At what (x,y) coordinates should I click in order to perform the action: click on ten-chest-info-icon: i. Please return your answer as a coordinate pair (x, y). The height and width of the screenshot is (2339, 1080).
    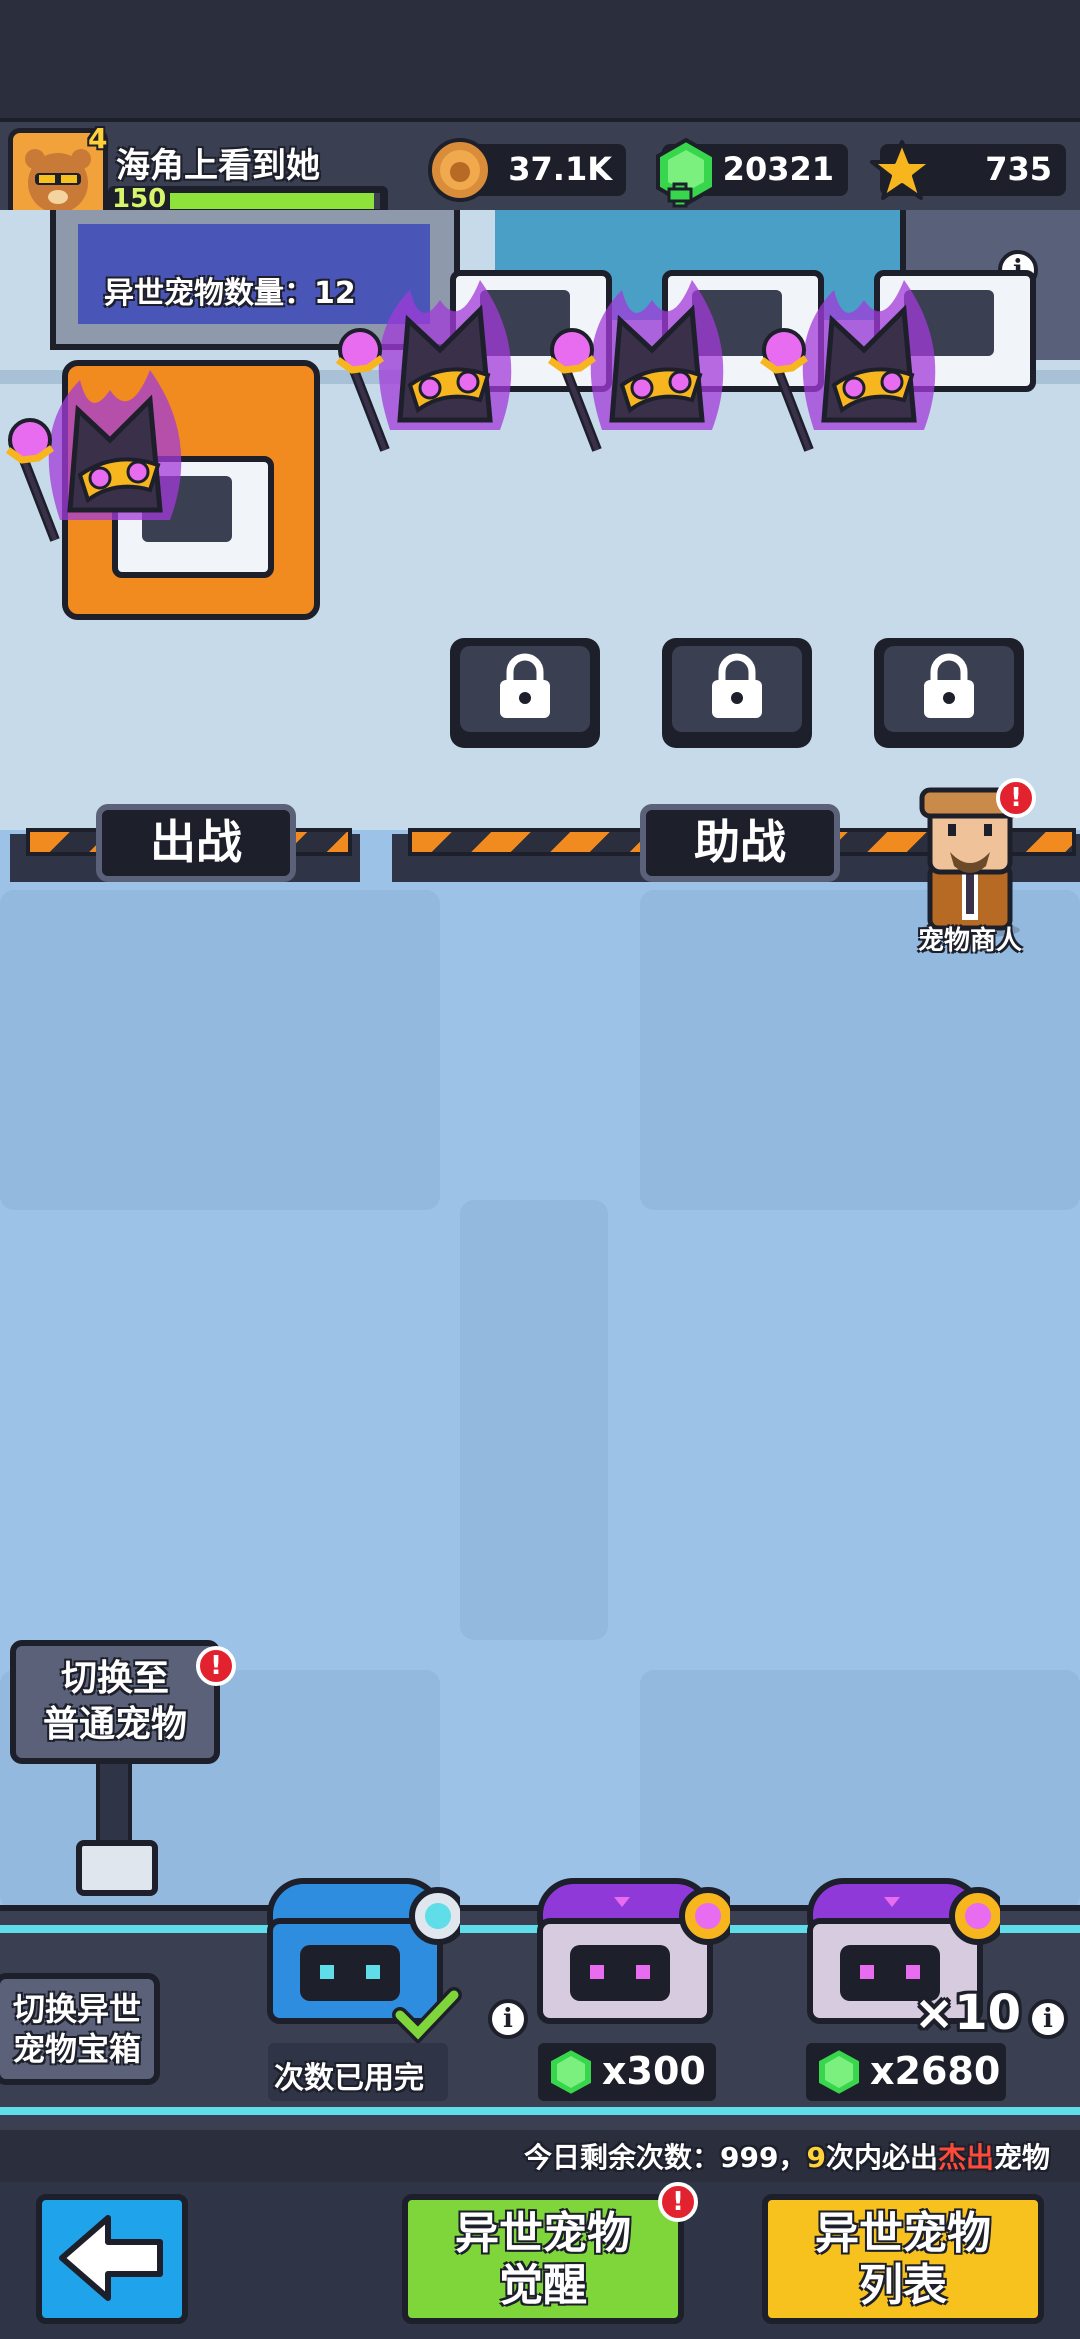
    Looking at the image, I should click on (1048, 2019).